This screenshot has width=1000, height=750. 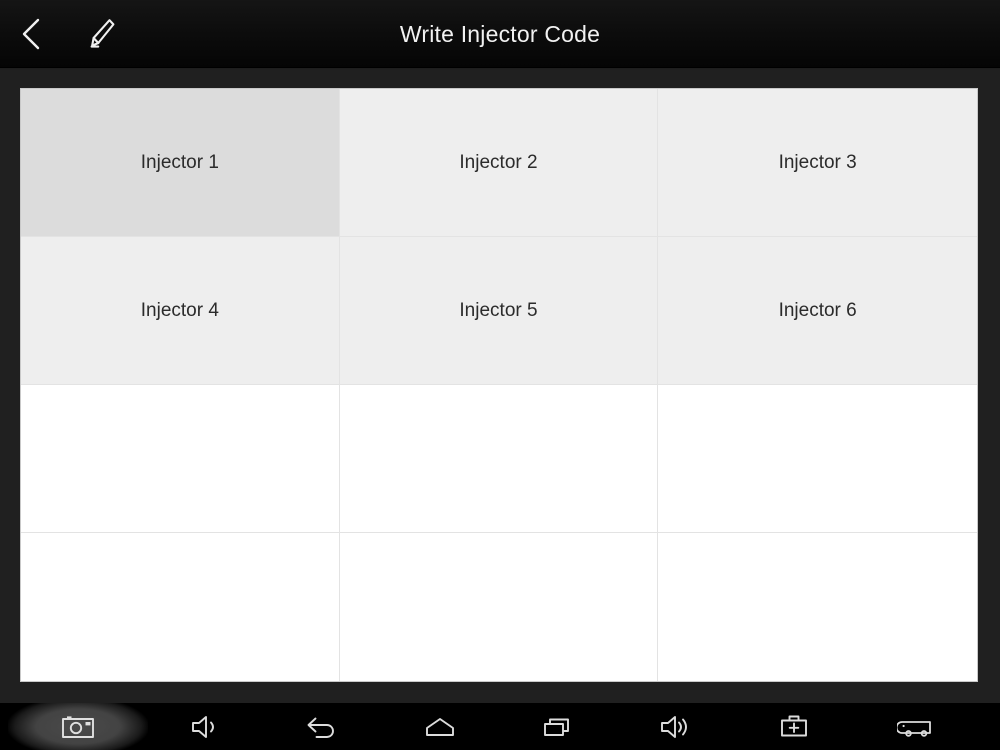 I want to click on cell-label: Injector 2, so click(x=498, y=162).